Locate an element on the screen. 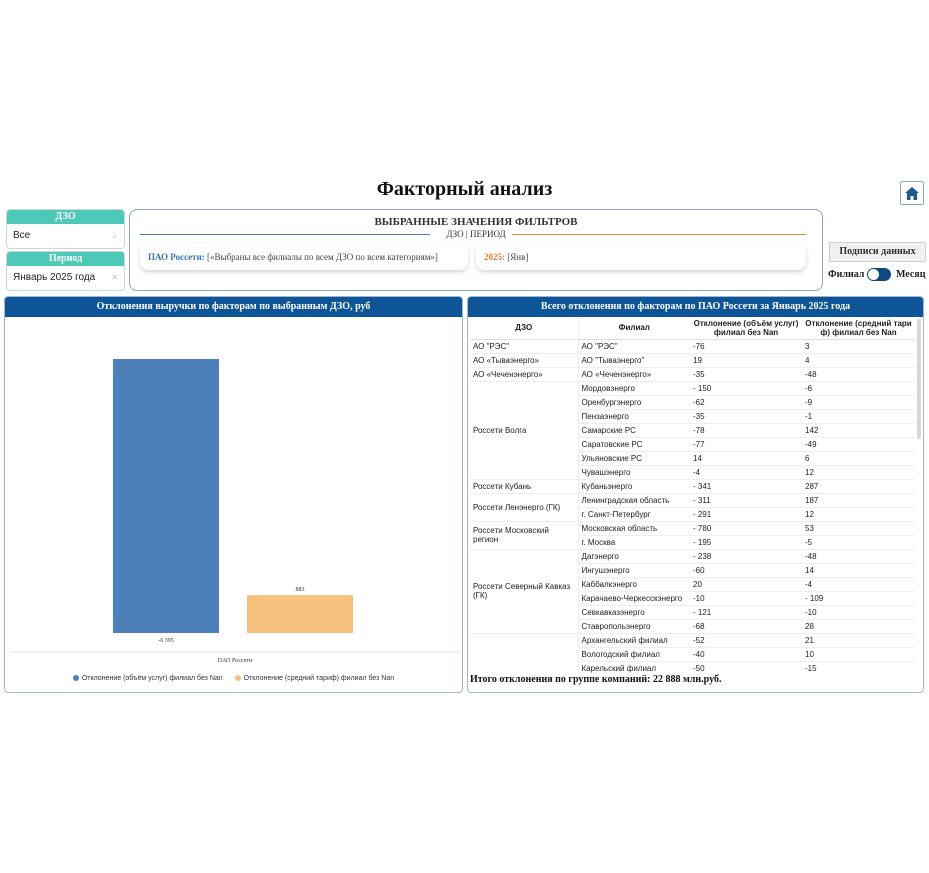  home-button is located at coordinates (912, 193).